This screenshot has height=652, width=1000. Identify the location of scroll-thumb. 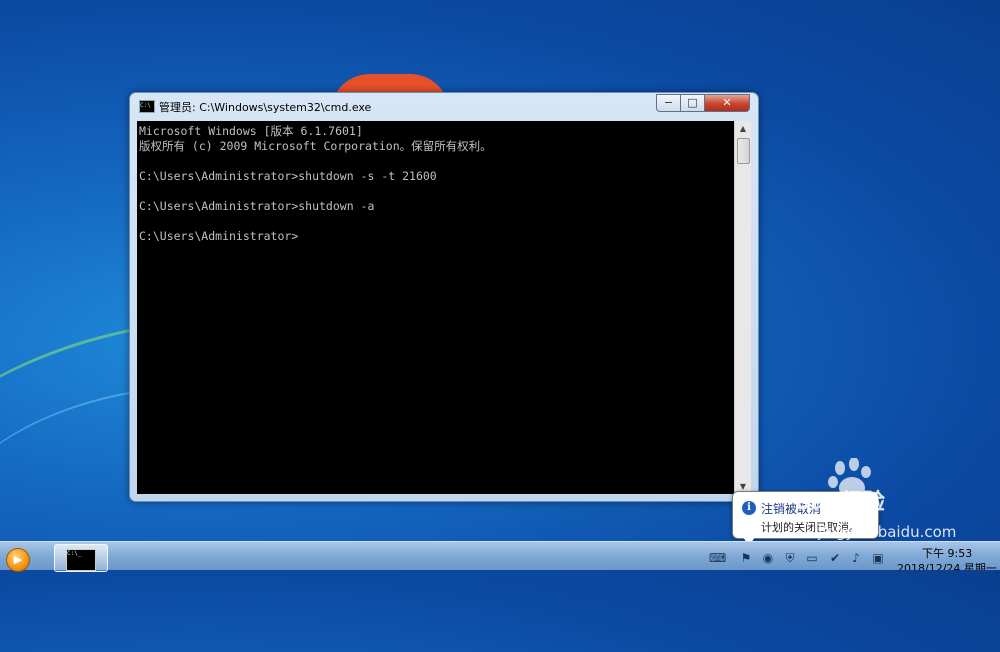
(743, 151).